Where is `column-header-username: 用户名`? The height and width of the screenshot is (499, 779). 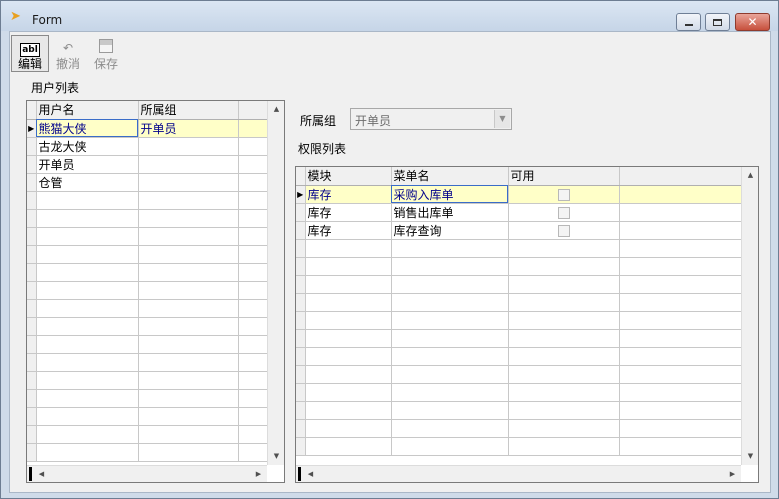
column-header-username: 用户名 is located at coordinates (87, 110).